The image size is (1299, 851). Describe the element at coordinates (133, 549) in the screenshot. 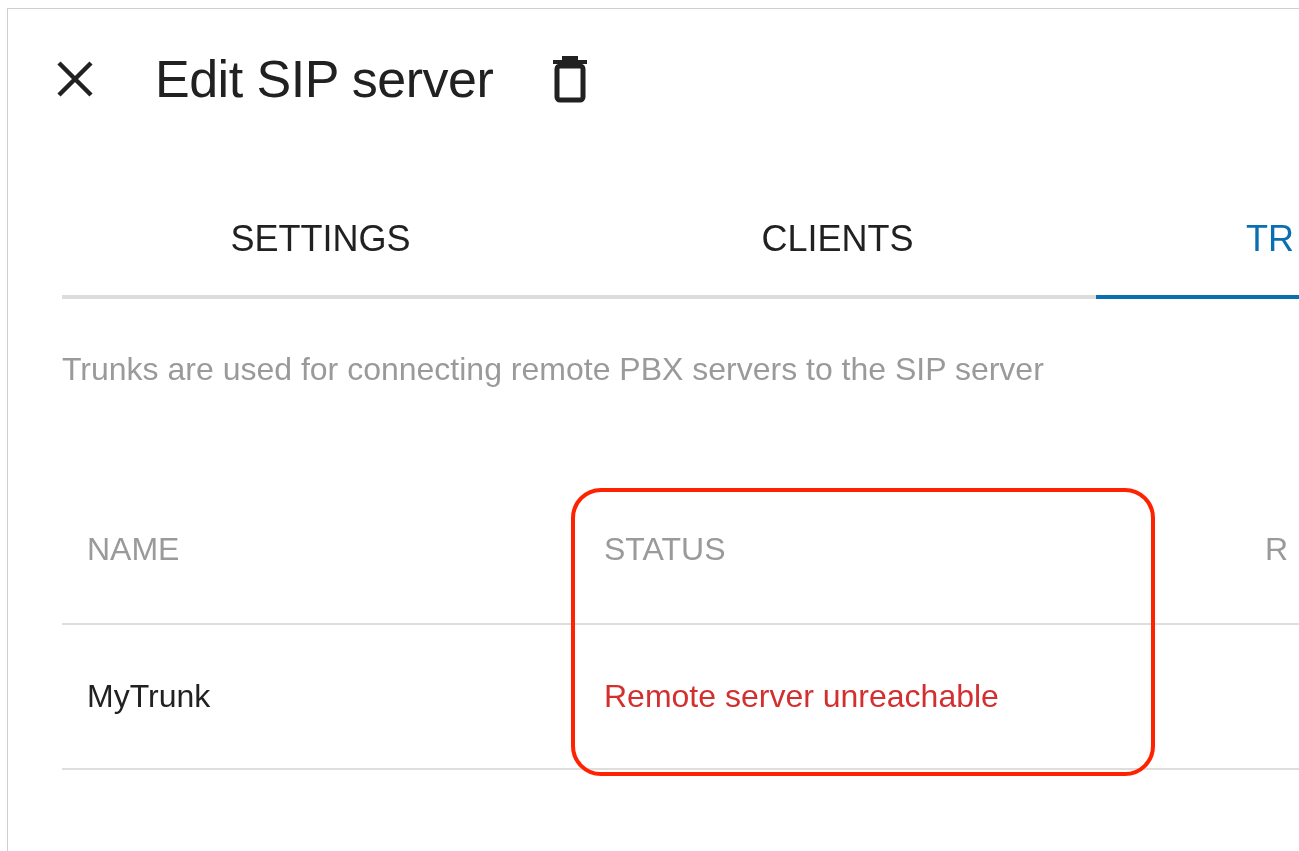

I see `column-header: NAME` at that location.